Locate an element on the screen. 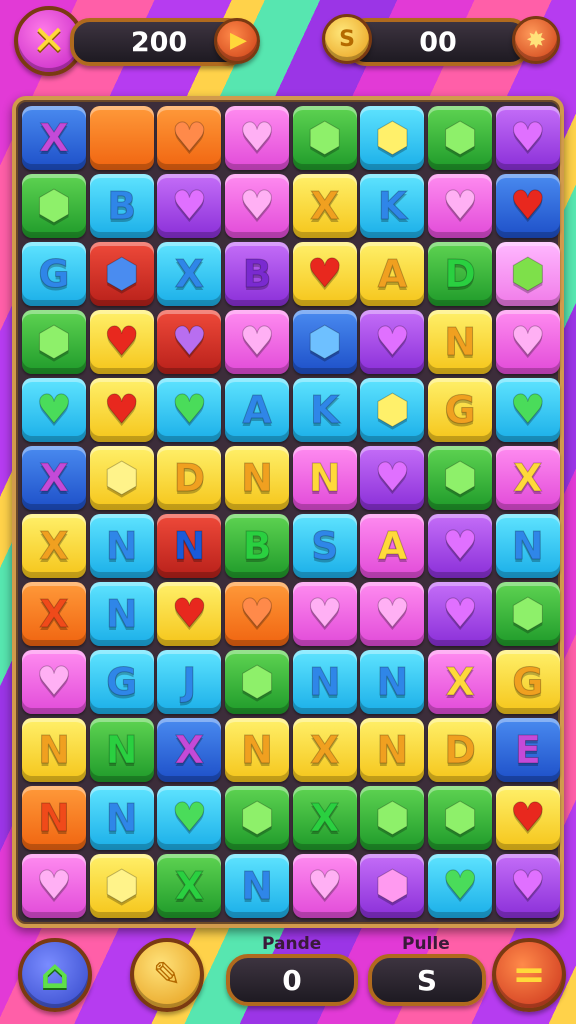 Image resolution: width=576 pixels, height=1024 pixels. booster-button: ✸ is located at coordinates (536, 40).